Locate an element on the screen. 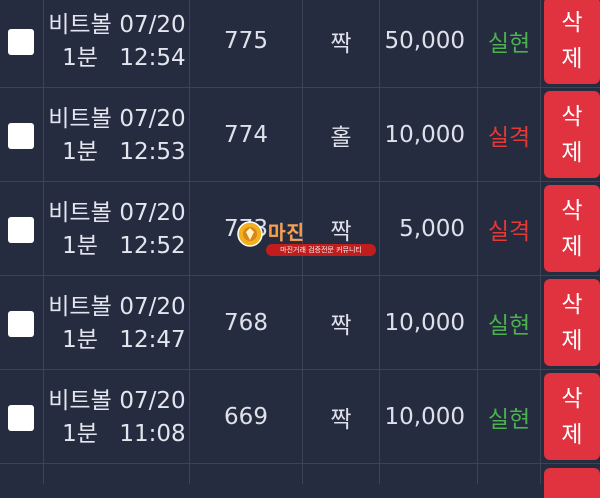 The image size is (600, 498). round-number: 774 is located at coordinates (246, 134).